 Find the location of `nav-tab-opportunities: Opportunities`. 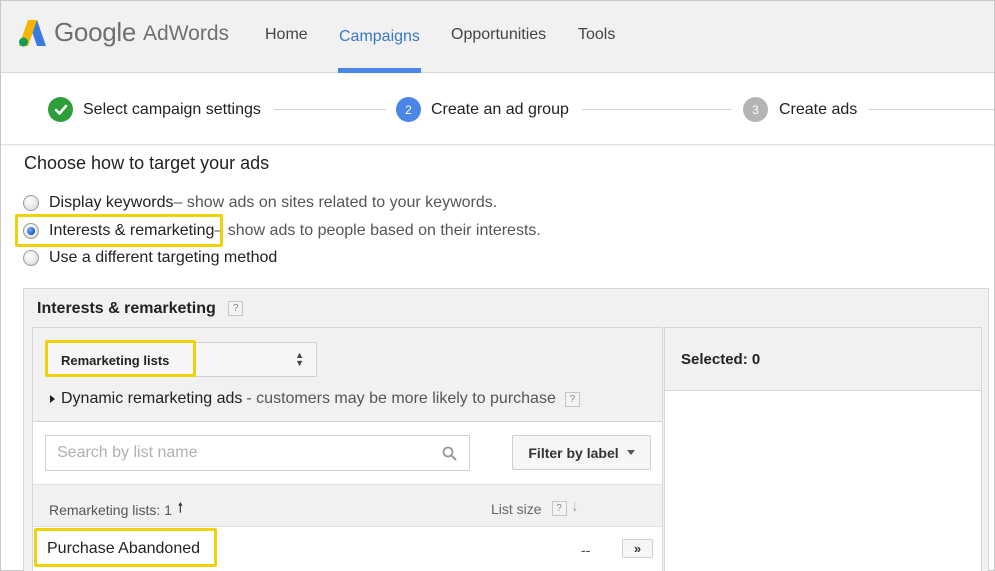

nav-tab-opportunities: Opportunities is located at coordinates (498, 35).